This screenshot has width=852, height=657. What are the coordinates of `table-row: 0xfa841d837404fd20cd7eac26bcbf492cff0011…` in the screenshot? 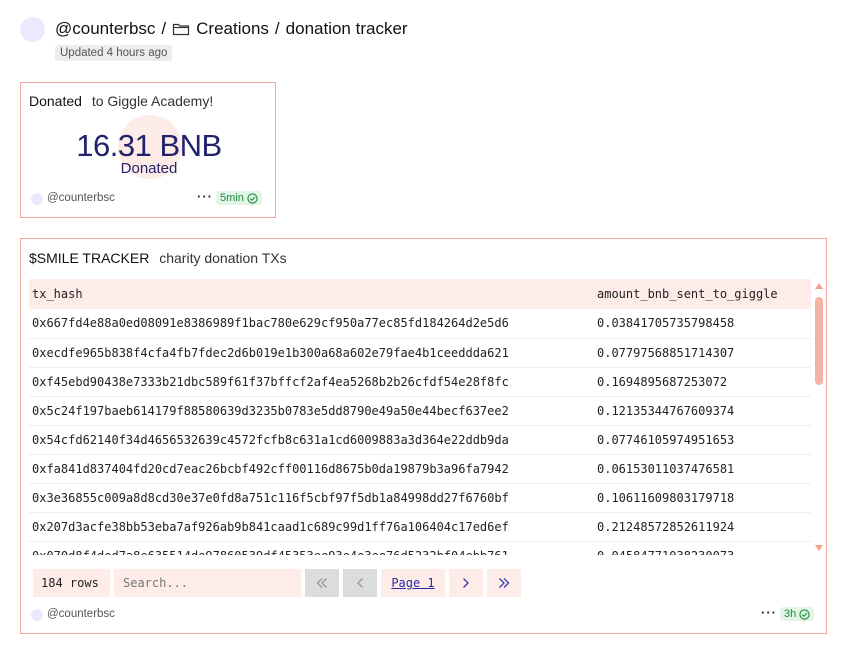 It's located at (420, 469).